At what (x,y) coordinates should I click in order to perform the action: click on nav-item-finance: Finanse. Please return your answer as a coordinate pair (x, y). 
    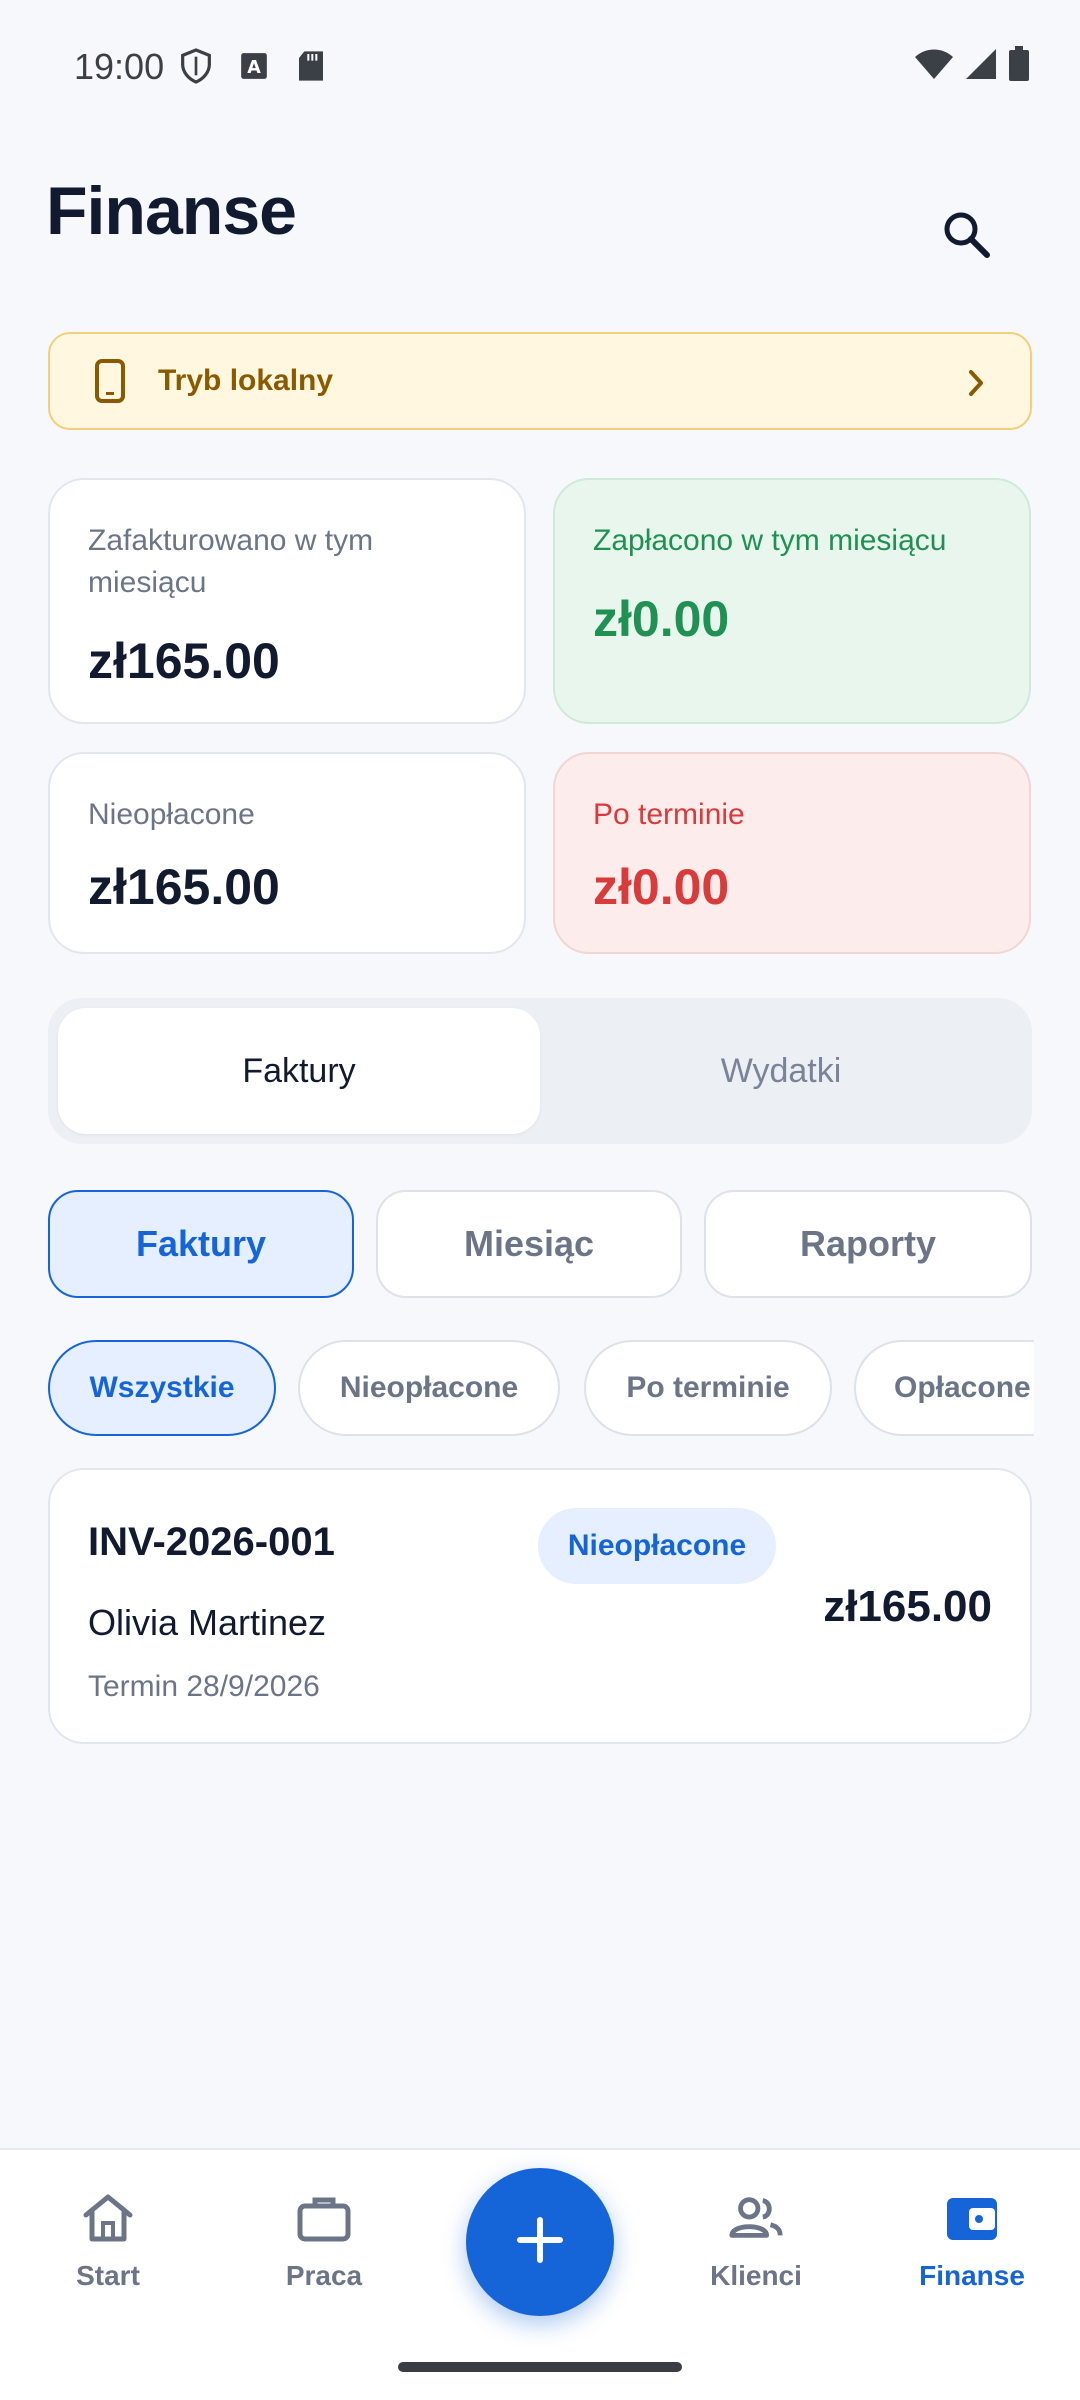
    Looking at the image, I should click on (972, 2260).